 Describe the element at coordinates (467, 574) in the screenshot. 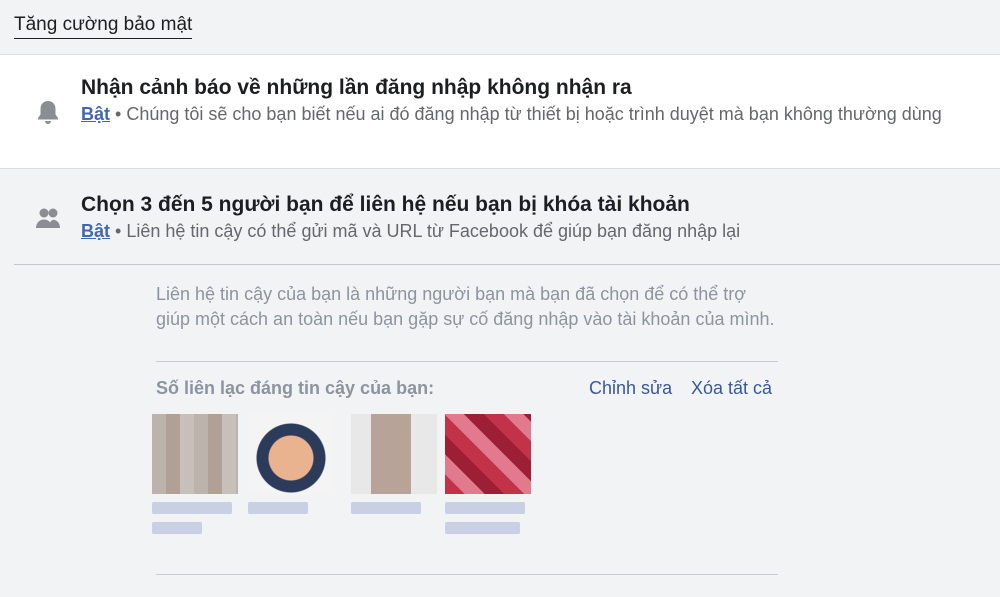

I see `bottom-divider` at that location.